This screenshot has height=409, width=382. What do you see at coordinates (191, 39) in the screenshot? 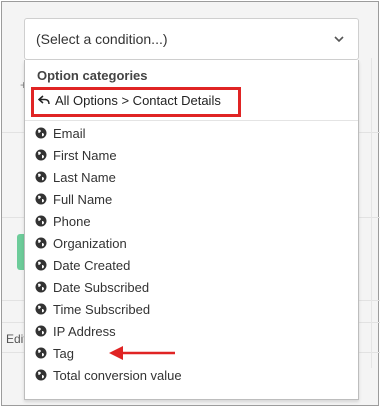
I see `condition-select: (Select a condition...)` at bounding box center [191, 39].